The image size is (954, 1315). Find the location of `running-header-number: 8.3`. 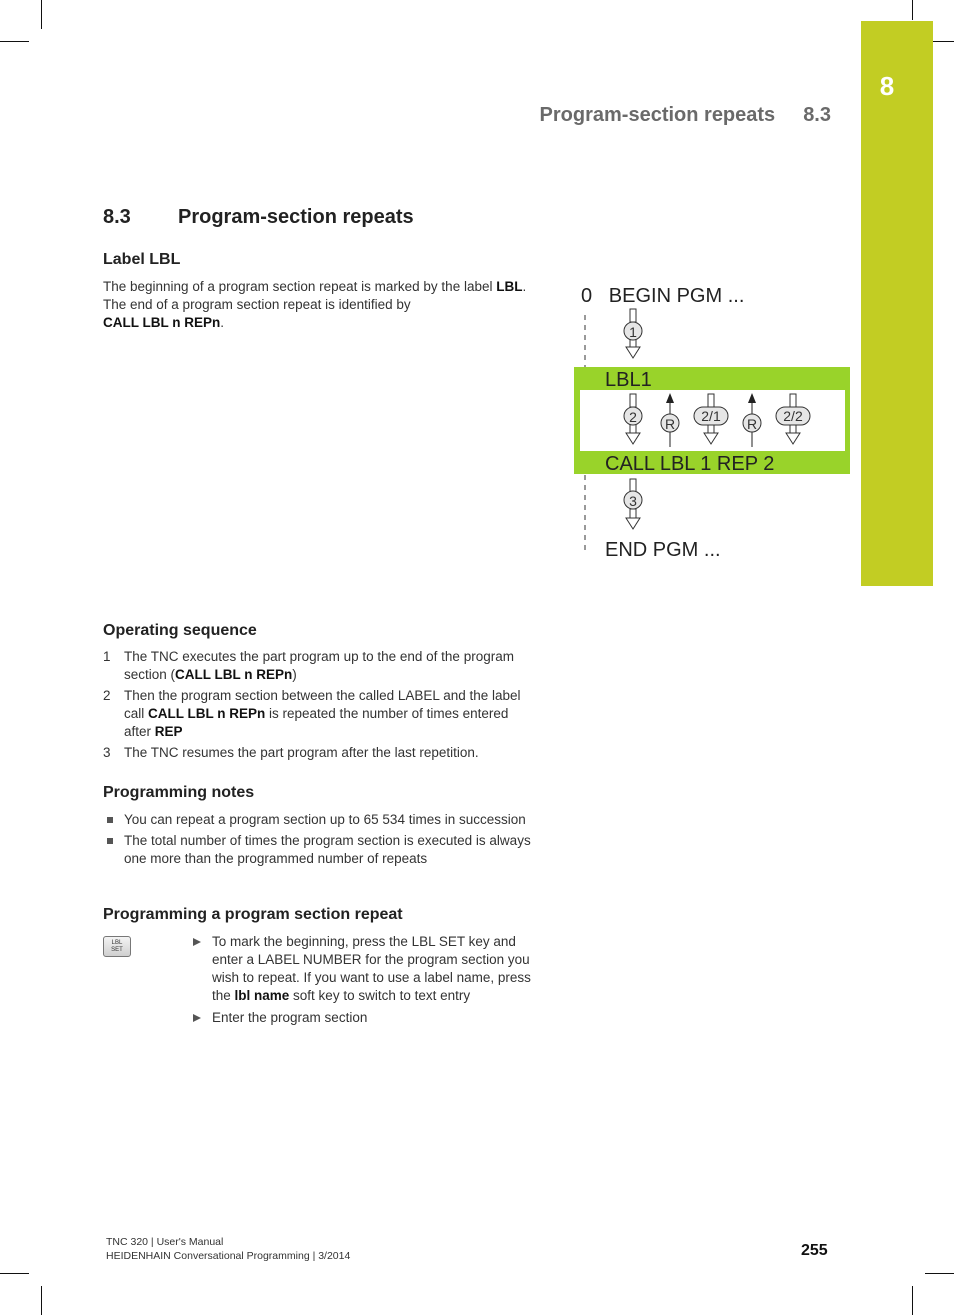

running-header-number: 8.3 is located at coordinates (817, 115).